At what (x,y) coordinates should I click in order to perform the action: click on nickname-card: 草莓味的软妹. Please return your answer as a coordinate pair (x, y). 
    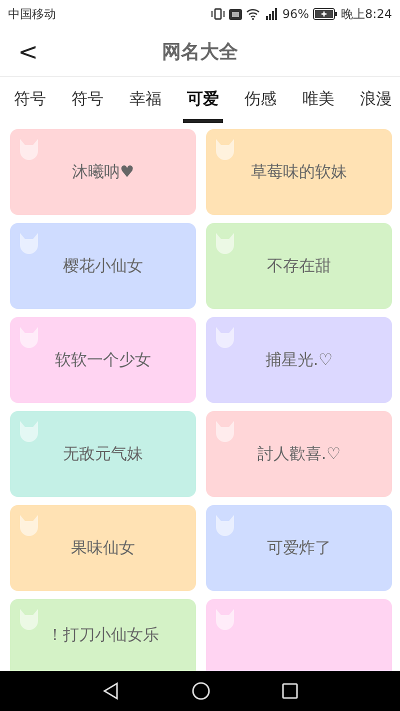
    Looking at the image, I should click on (299, 172).